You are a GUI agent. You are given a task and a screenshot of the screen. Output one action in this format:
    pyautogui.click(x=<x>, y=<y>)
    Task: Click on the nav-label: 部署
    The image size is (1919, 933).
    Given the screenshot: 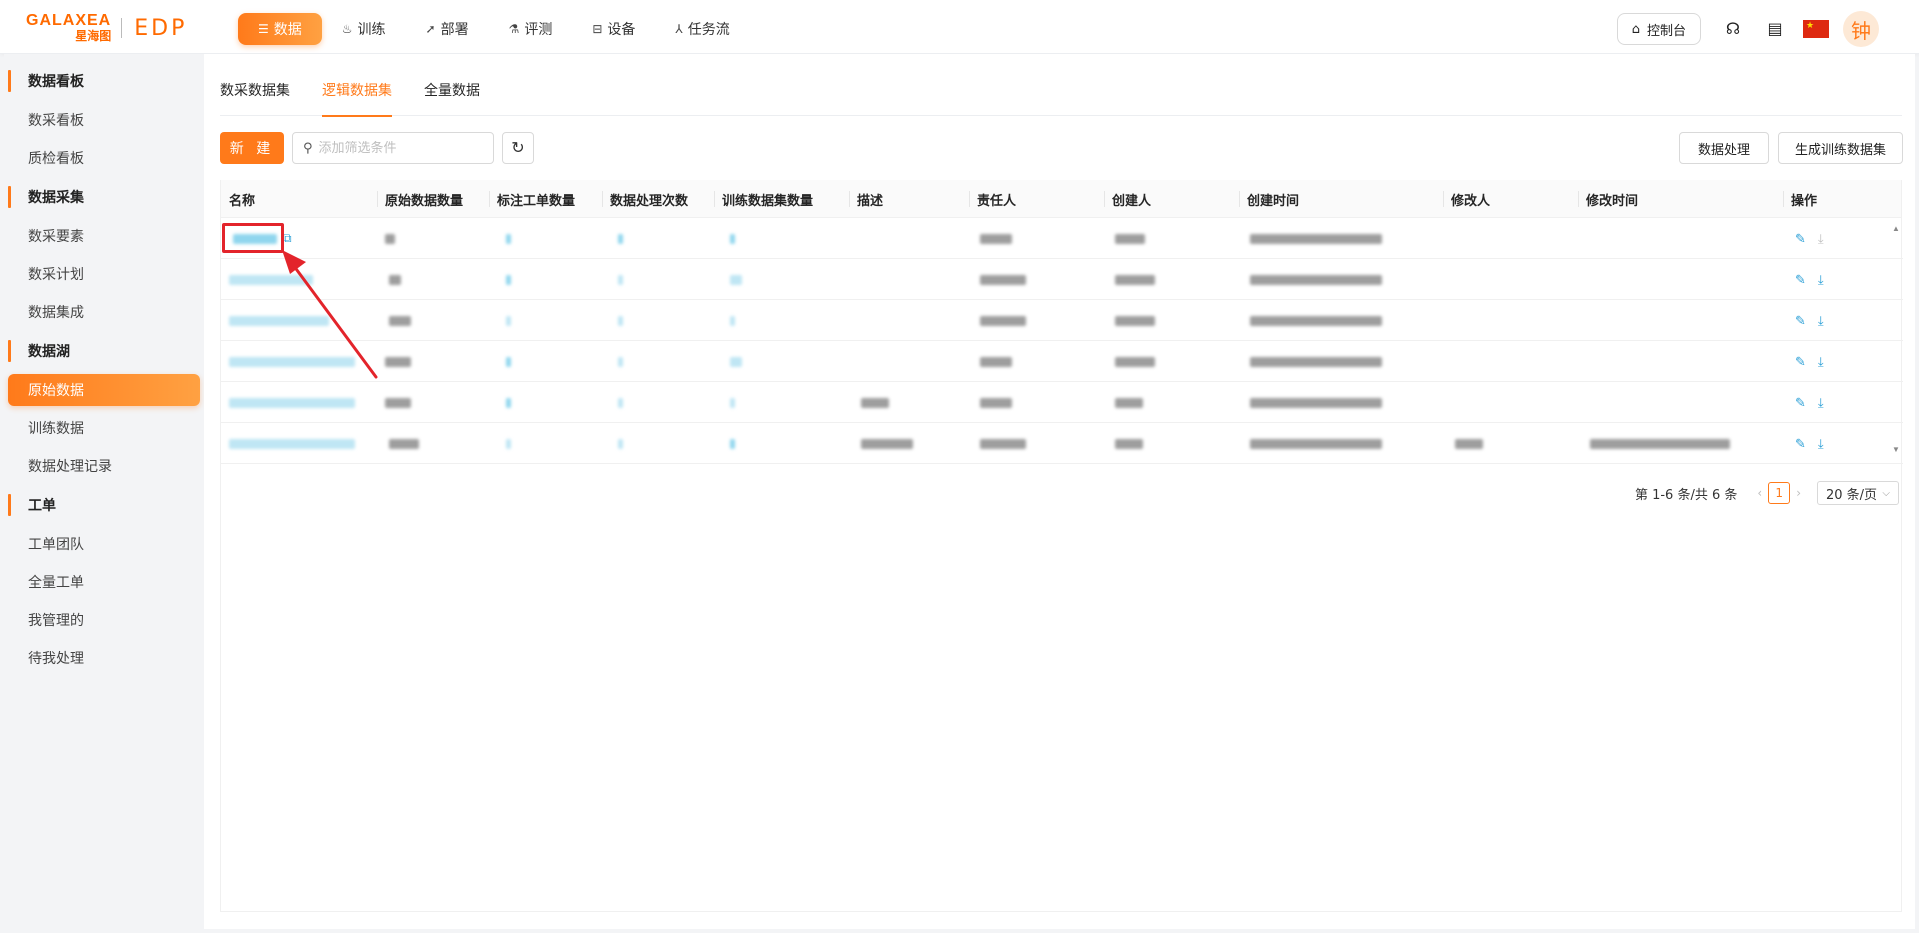 What is the action you would take?
    pyautogui.click(x=454, y=30)
    